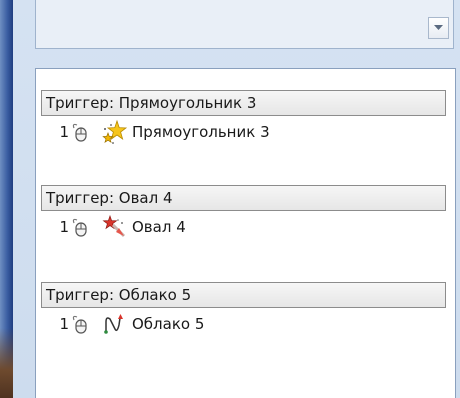 The width and height of the screenshot is (460, 398). What do you see at coordinates (6, 199) in the screenshot?
I see `window-edge` at bounding box center [6, 199].